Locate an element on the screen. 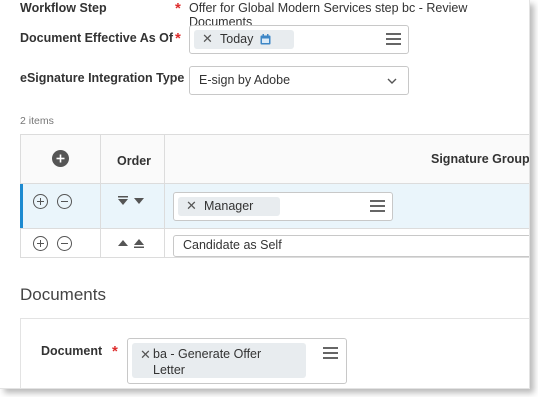 The height and width of the screenshot is (397, 538). documents-section-title: Documents is located at coordinates (63, 294).